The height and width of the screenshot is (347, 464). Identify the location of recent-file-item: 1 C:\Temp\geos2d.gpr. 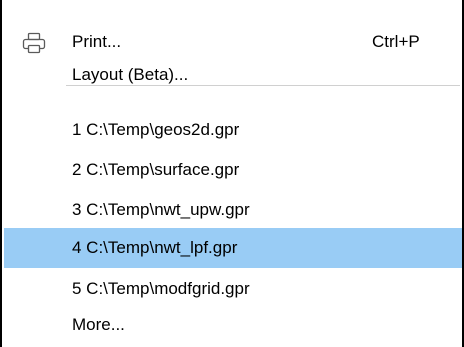
(233, 130).